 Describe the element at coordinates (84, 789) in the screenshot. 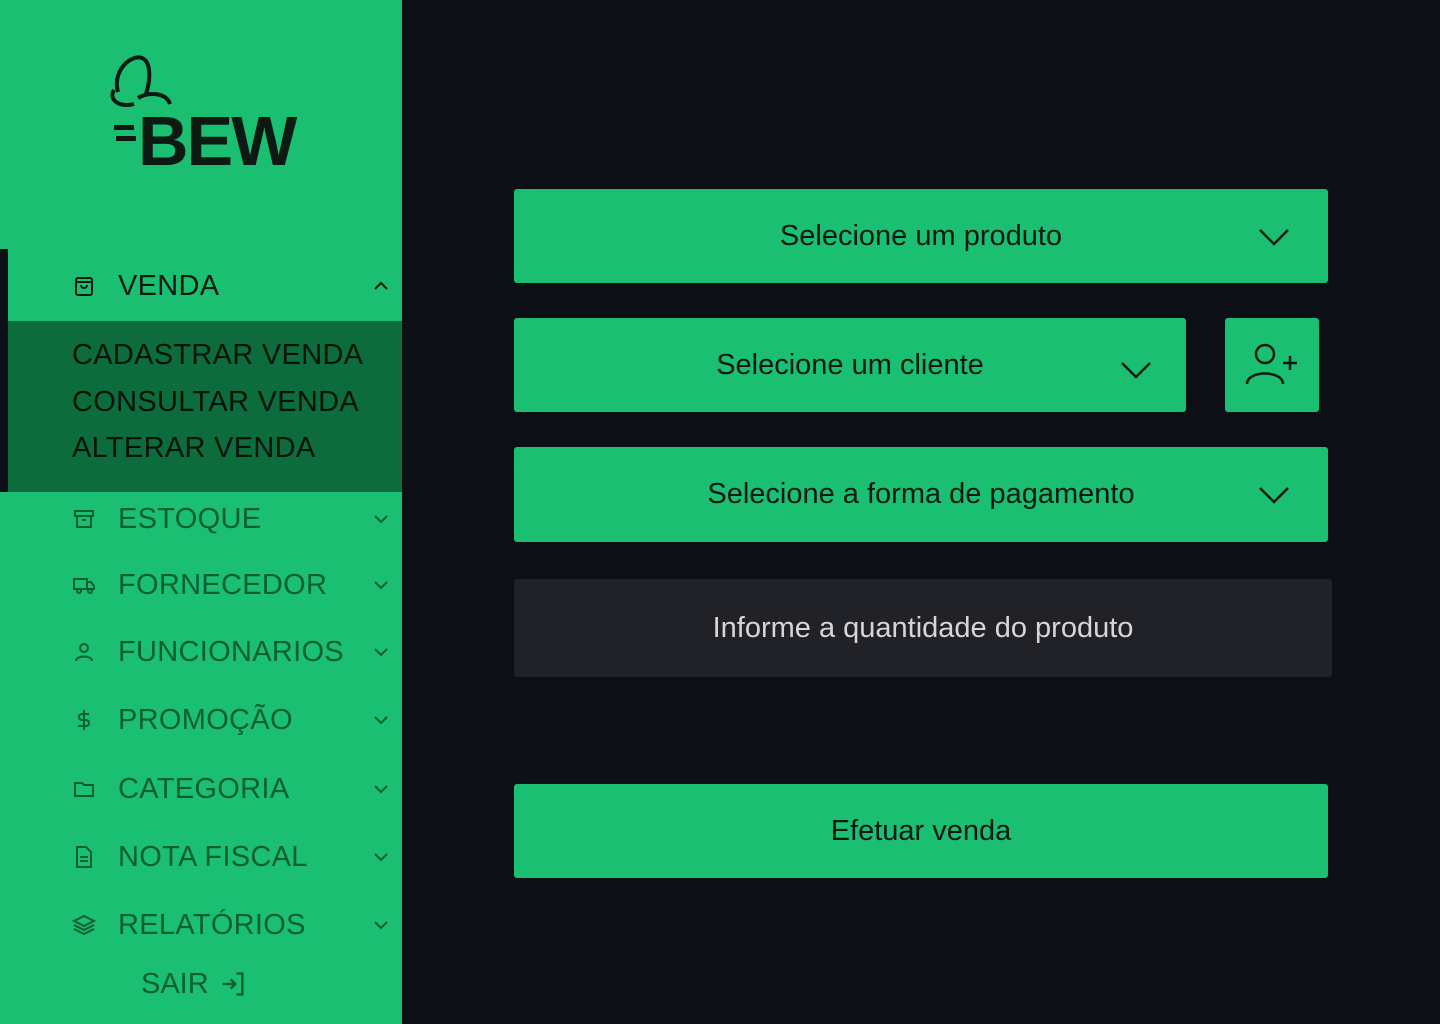

I see `folder-icon` at that location.